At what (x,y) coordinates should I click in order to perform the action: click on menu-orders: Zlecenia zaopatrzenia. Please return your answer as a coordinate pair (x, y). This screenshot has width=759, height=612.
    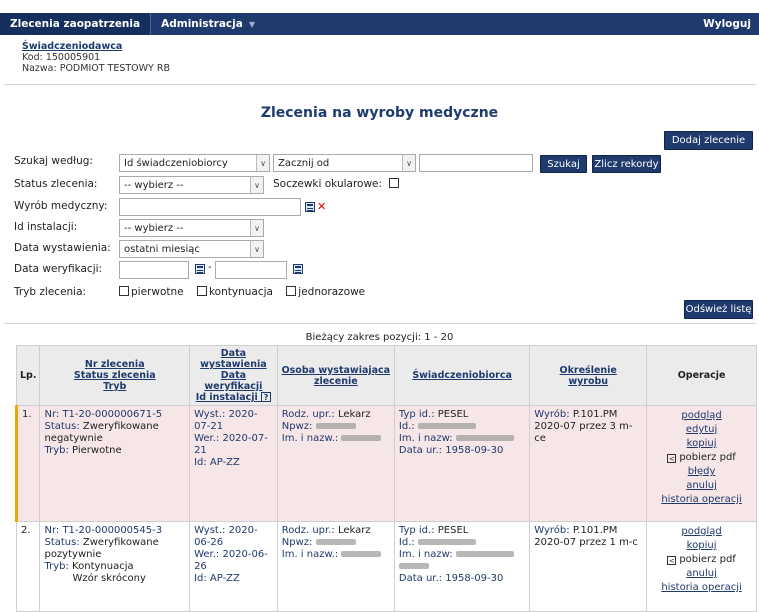
    Looking at the image, I should click on (76, 24).